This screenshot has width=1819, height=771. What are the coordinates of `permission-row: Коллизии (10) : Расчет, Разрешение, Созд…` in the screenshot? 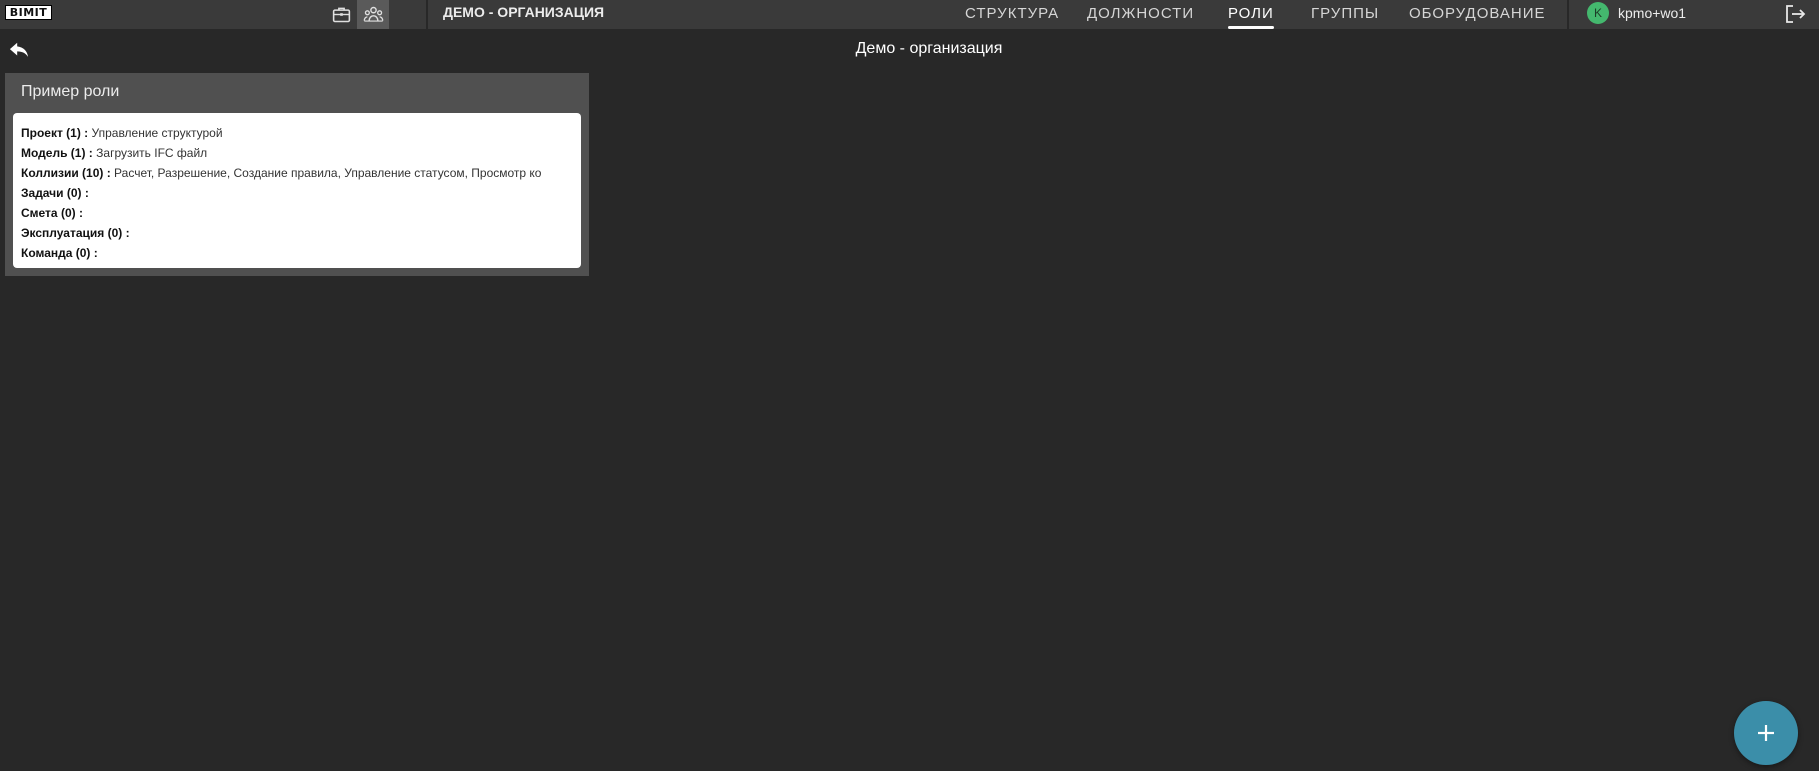 It's located at (297, 173).